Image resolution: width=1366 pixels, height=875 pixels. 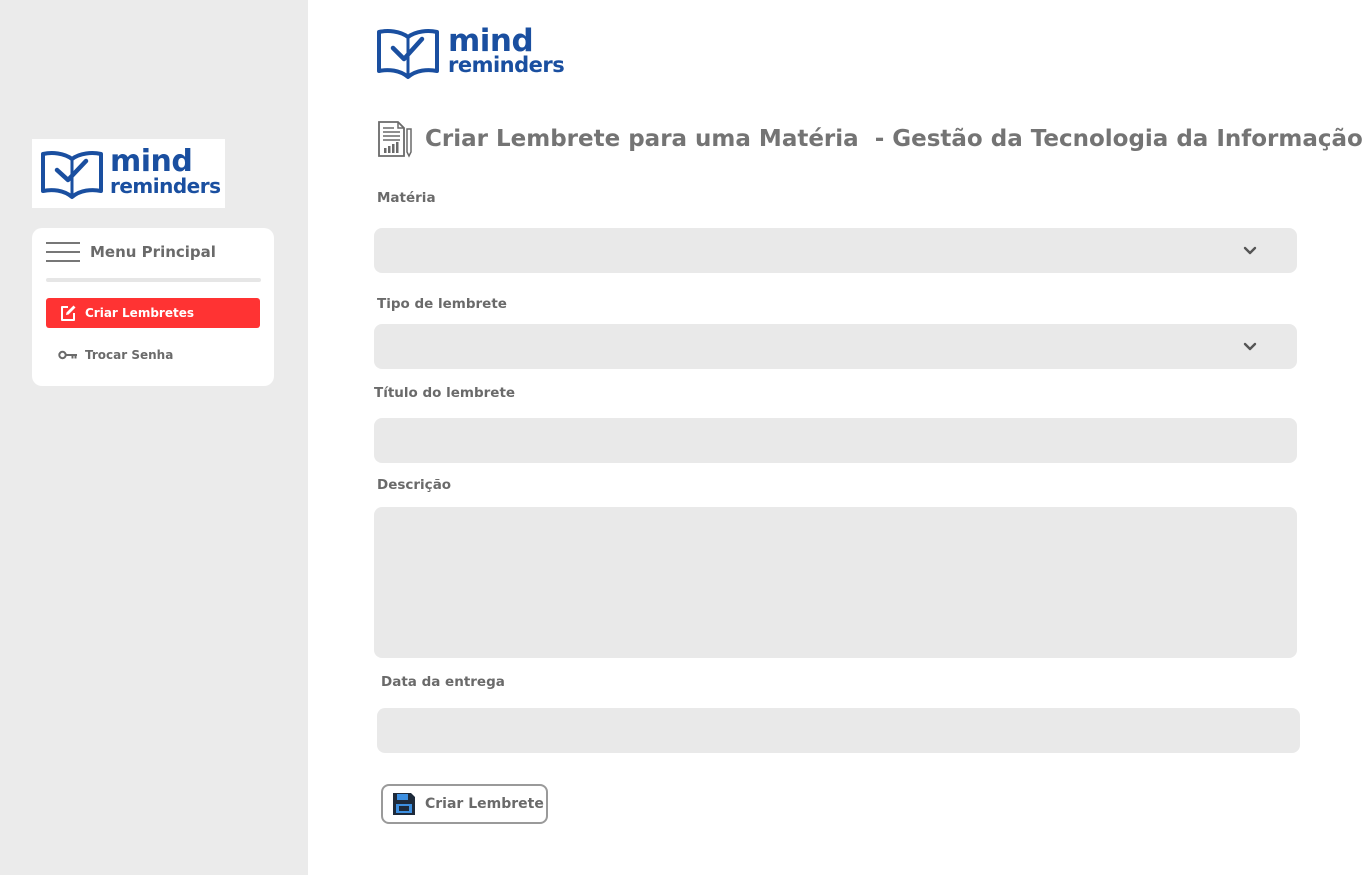 What do you see at coordinates (153, 252) in the screenshot?
I see `menu-title: Menu Principal` at bounding box center [153, 252].